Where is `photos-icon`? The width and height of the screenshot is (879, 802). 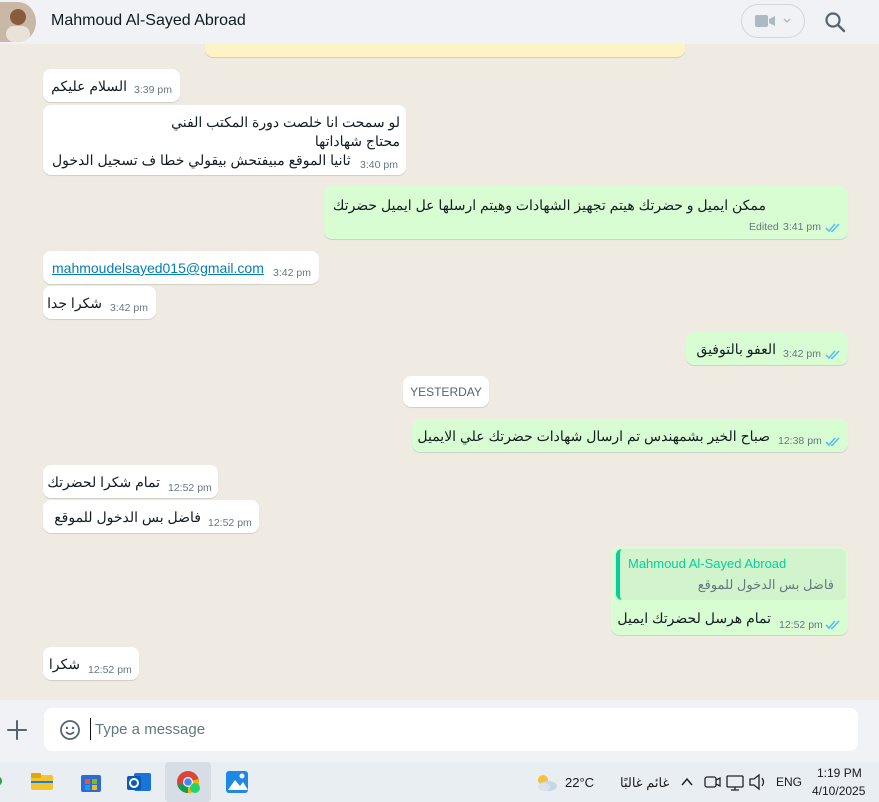
photos-icon is located at coordinates (237, 782).